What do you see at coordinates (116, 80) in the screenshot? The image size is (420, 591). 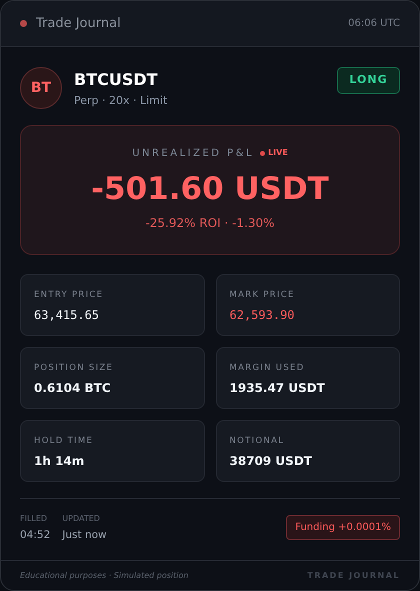 I see `symbol-name: BTCUSDT` at bounding box center [116, 80].